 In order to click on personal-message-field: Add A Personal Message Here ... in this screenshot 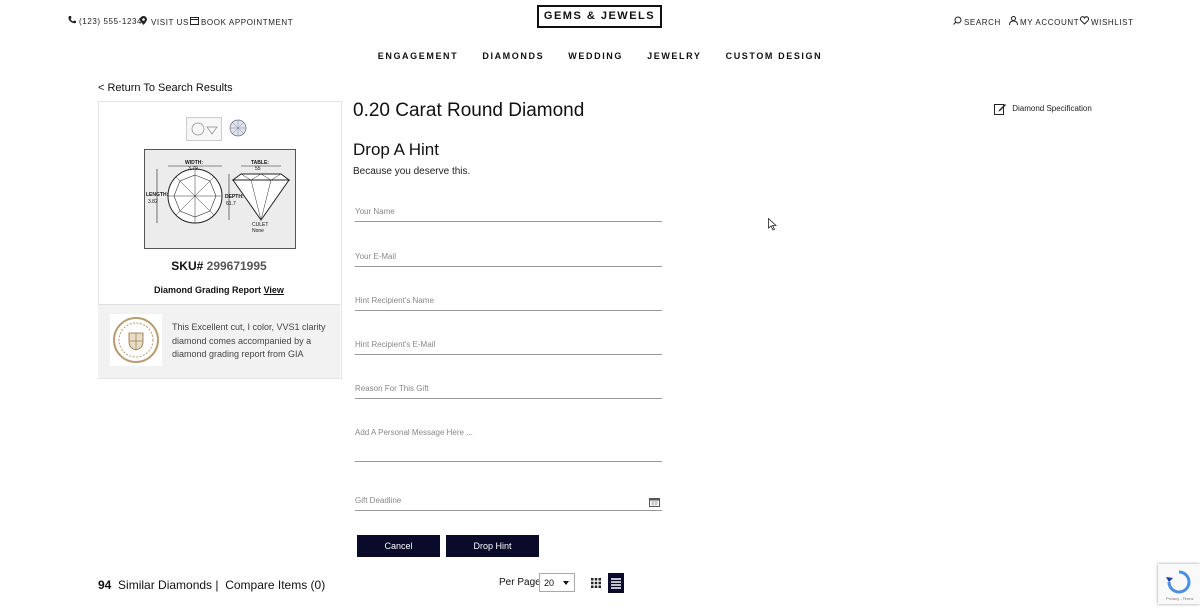, I will do `click(508, 445)`.